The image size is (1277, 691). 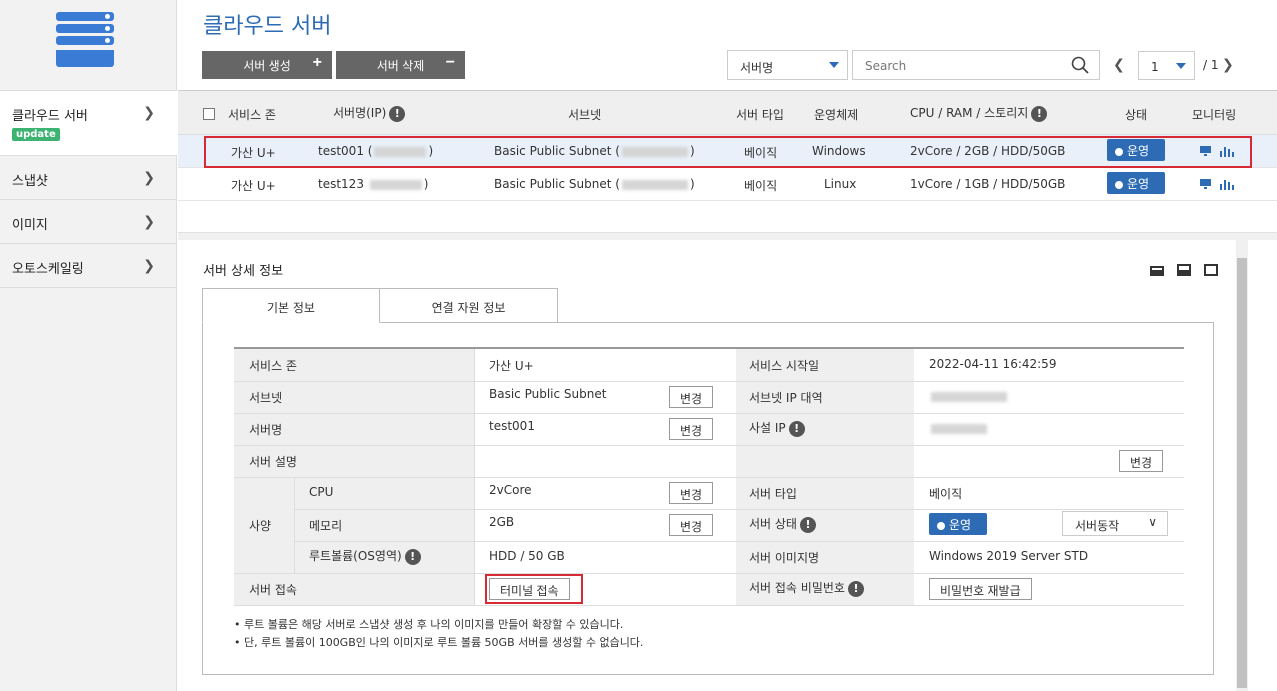 What do you see at coordinates (1227, 185) in the screenshot?
I see `bar-chart-icon` at bounding box center [1227, 185].